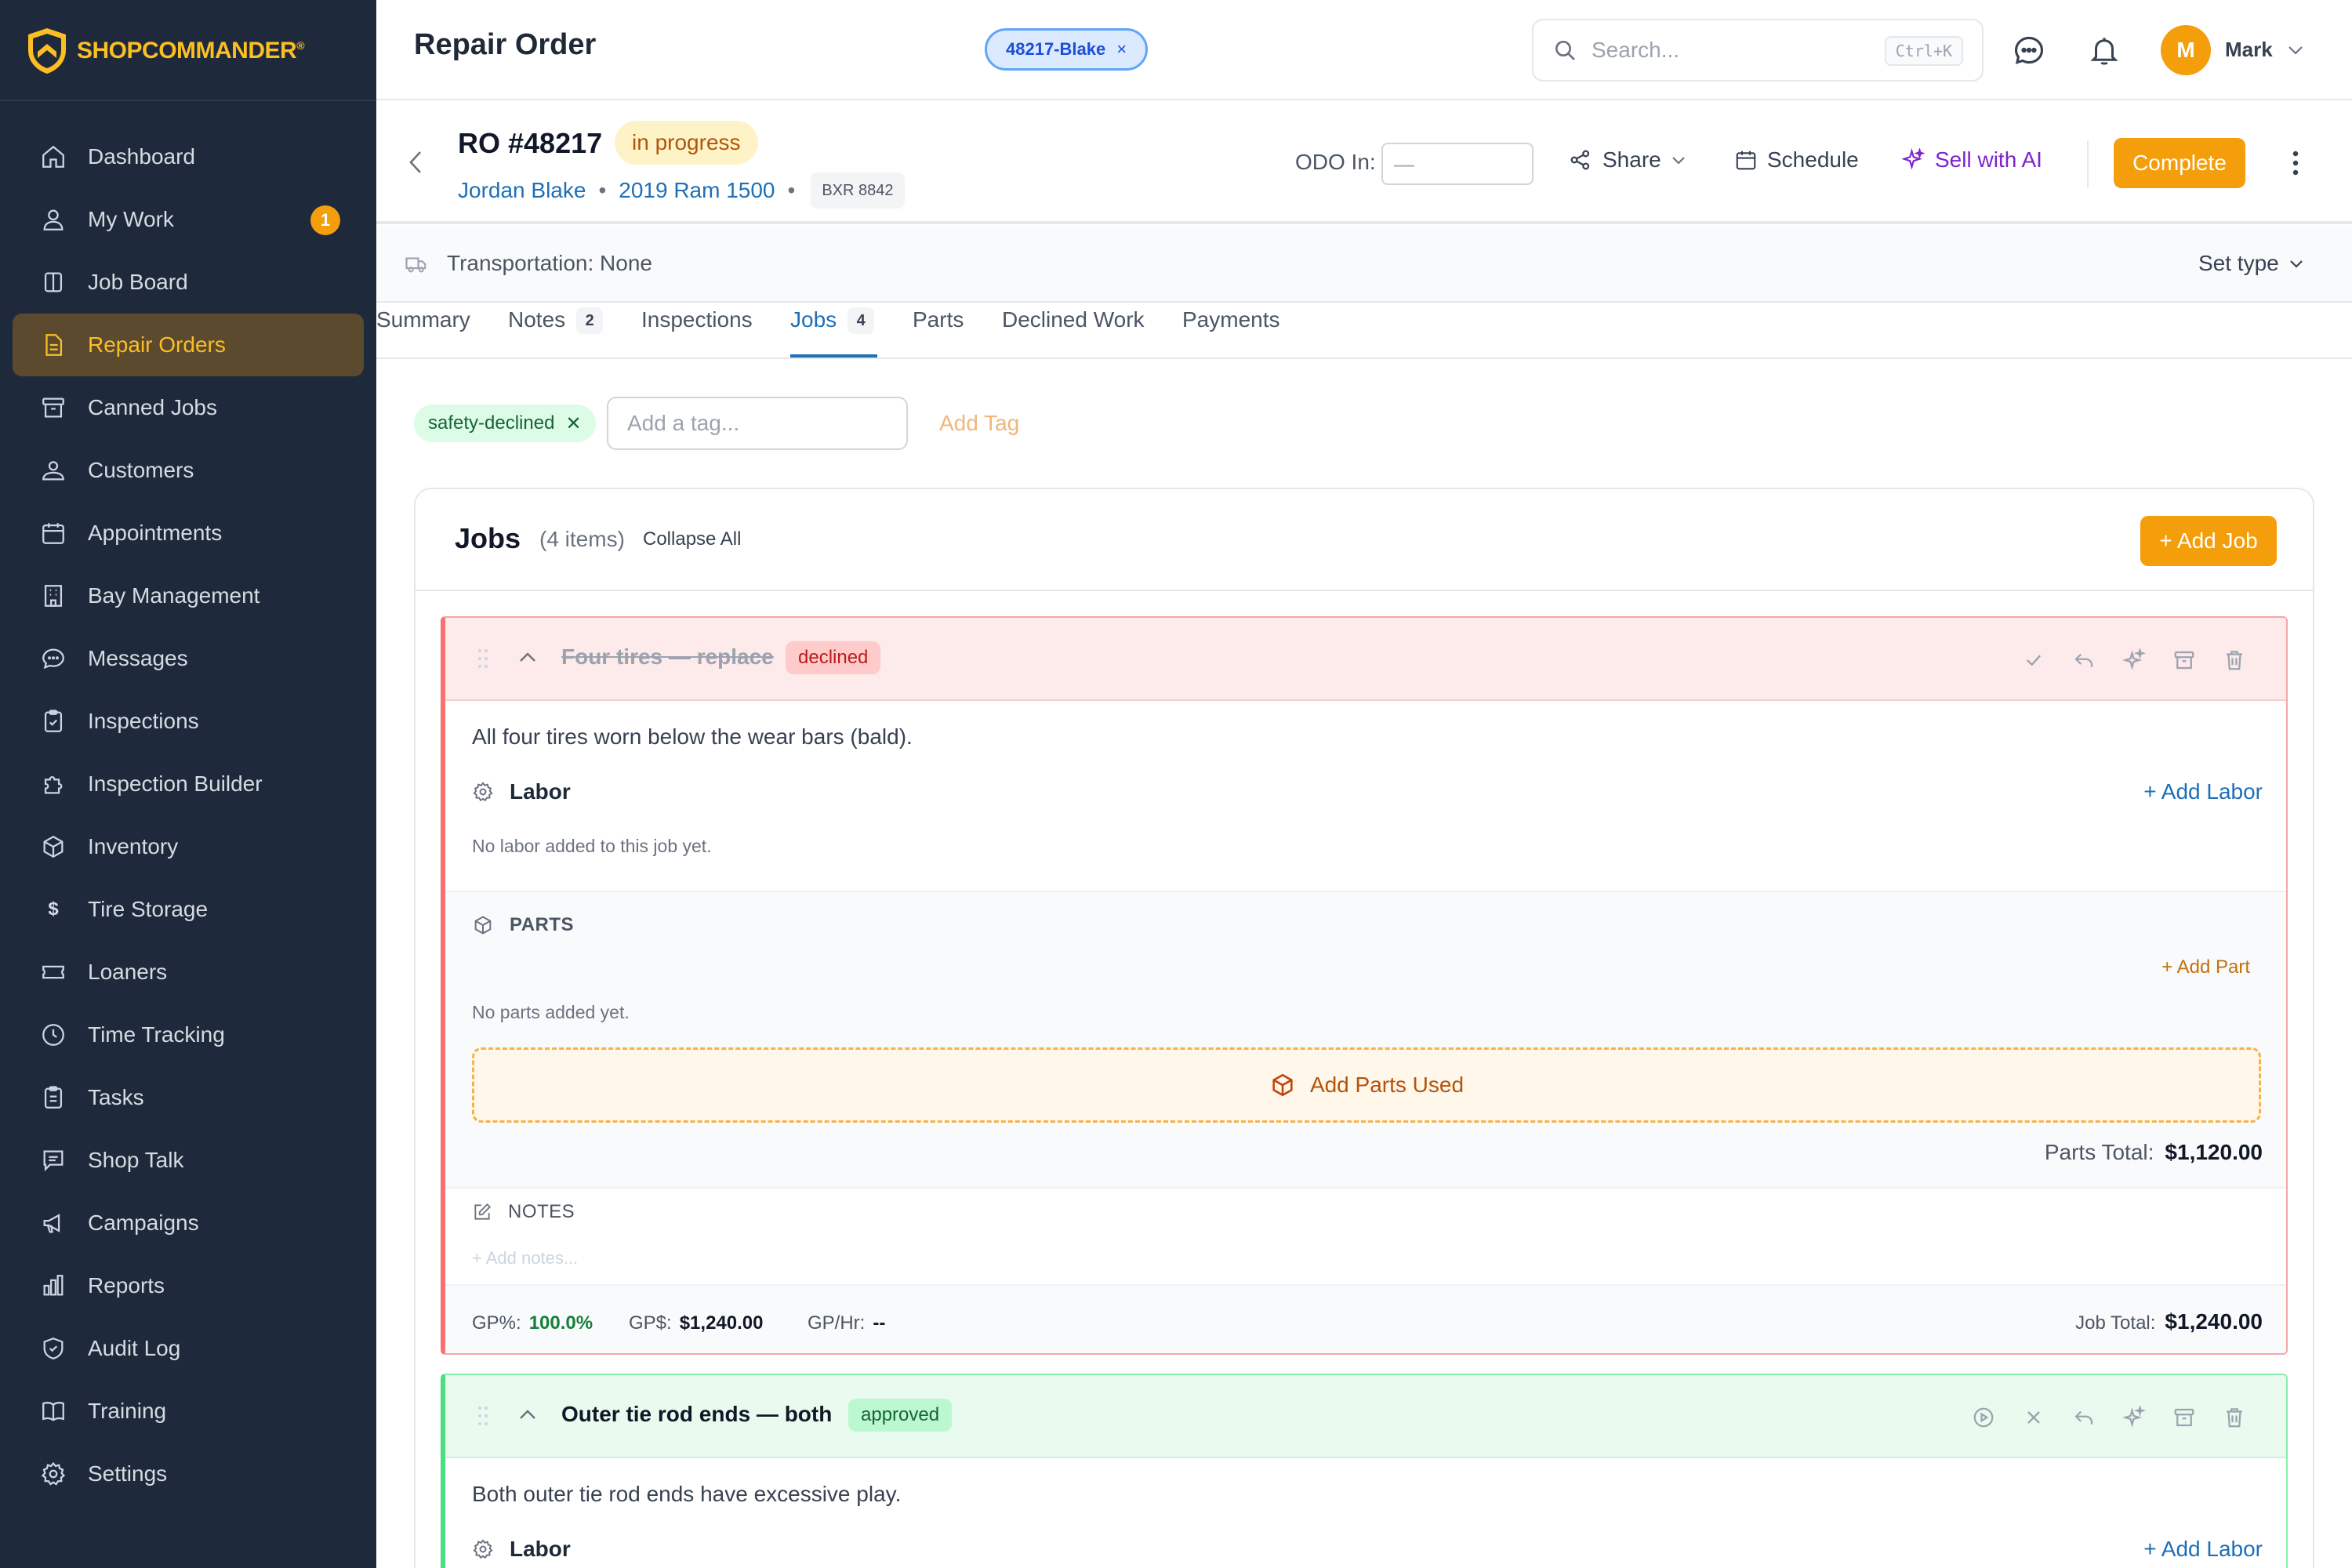  What do you see at coordinates (188, 1285) in the screenshot?
I see `sidebar-item-reports: Reports` at bounding box center [188, 1285].